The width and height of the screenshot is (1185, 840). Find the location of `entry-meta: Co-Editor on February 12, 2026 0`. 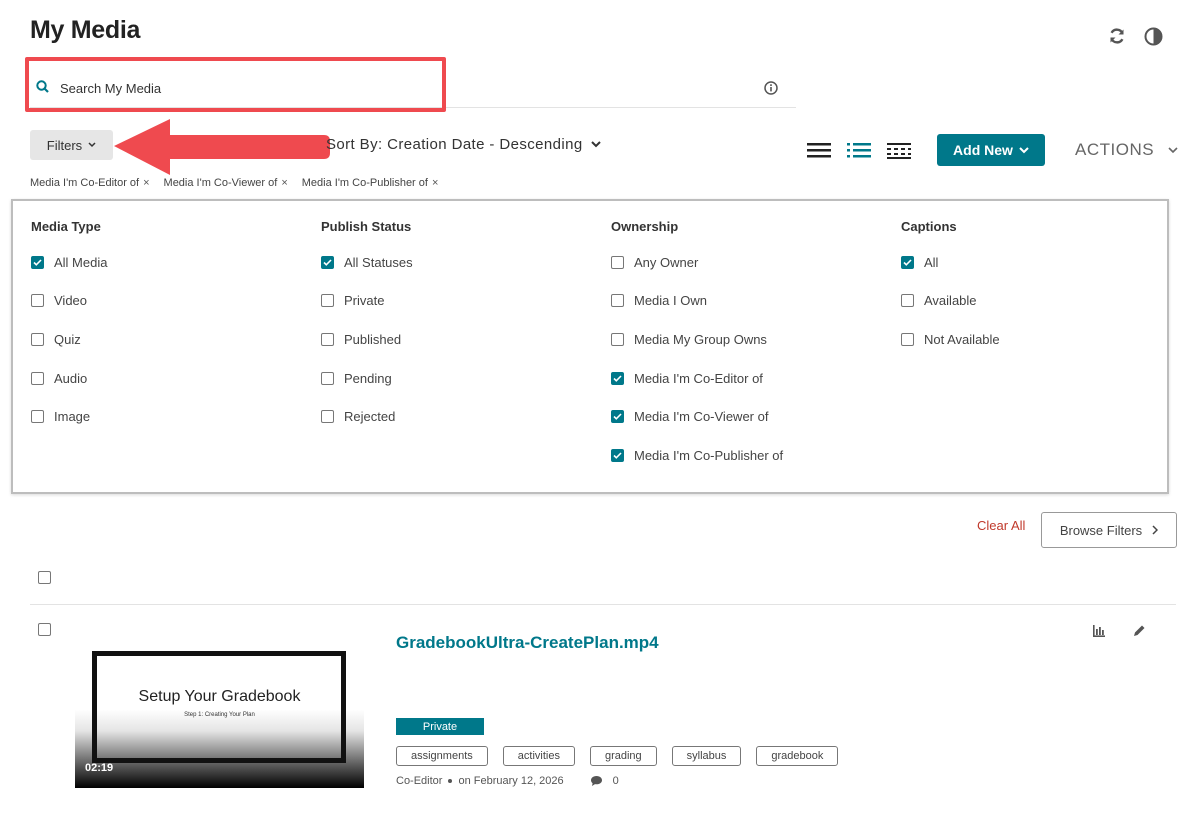

entry-meta: Co-Editor on February 12, 2026 0 is located at coordinates (507, 781).